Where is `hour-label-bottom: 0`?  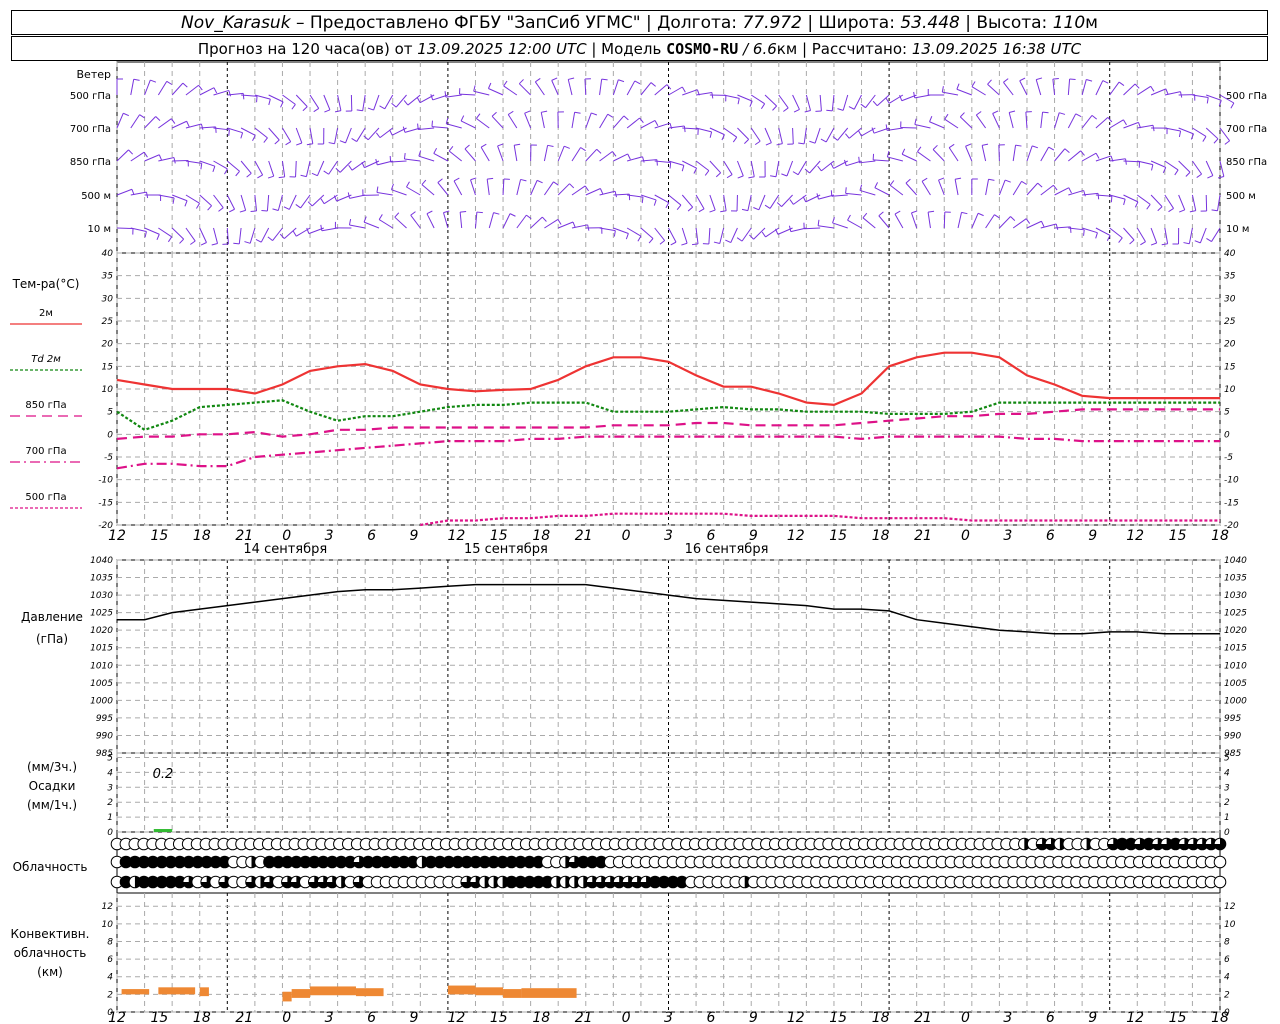
hour-label-bottom: 0 is located at coordinates (626, 1017).